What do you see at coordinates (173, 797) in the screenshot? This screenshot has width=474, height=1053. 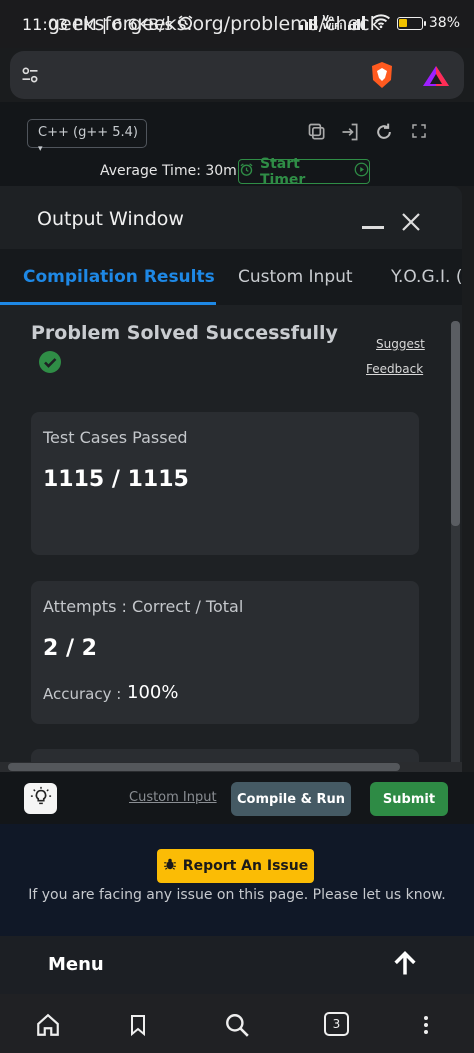 I see `custom-input-link: Custom Input` at bounding box center [173, 797].